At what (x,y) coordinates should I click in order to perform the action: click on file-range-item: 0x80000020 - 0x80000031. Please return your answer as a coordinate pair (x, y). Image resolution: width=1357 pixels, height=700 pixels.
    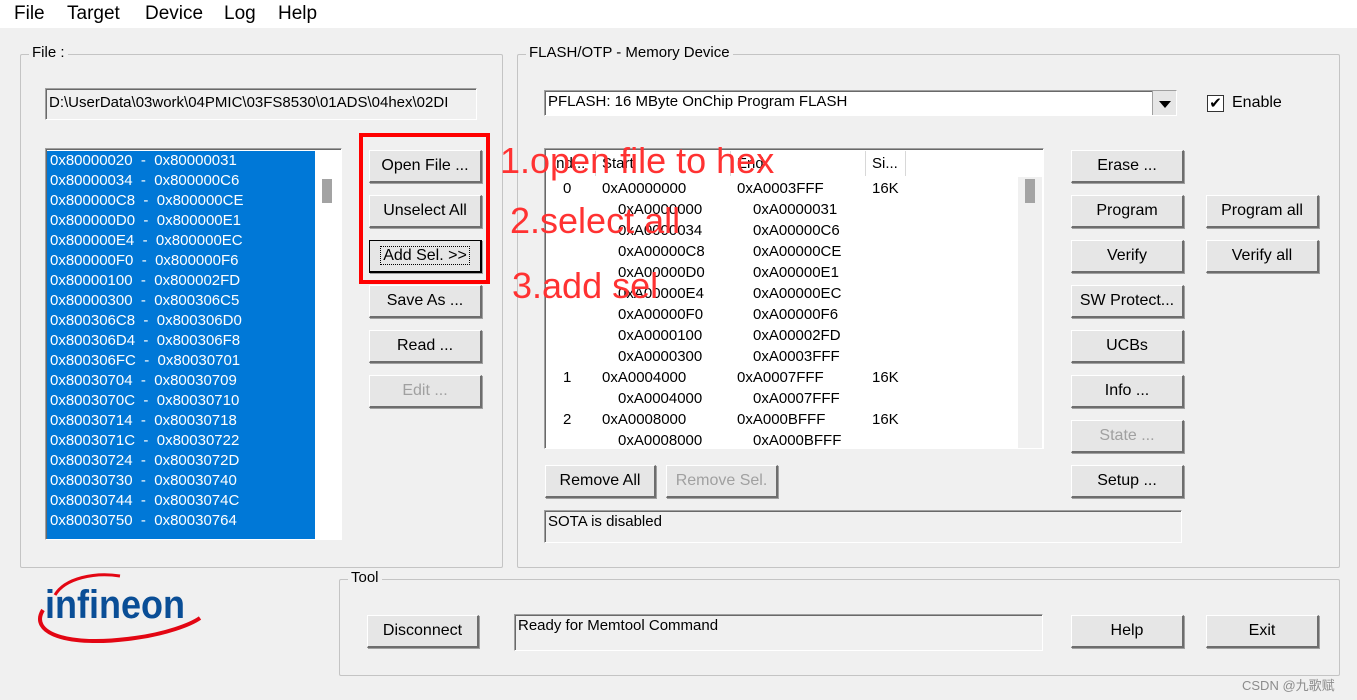
    Looking at the image, I should click on (181, 161).